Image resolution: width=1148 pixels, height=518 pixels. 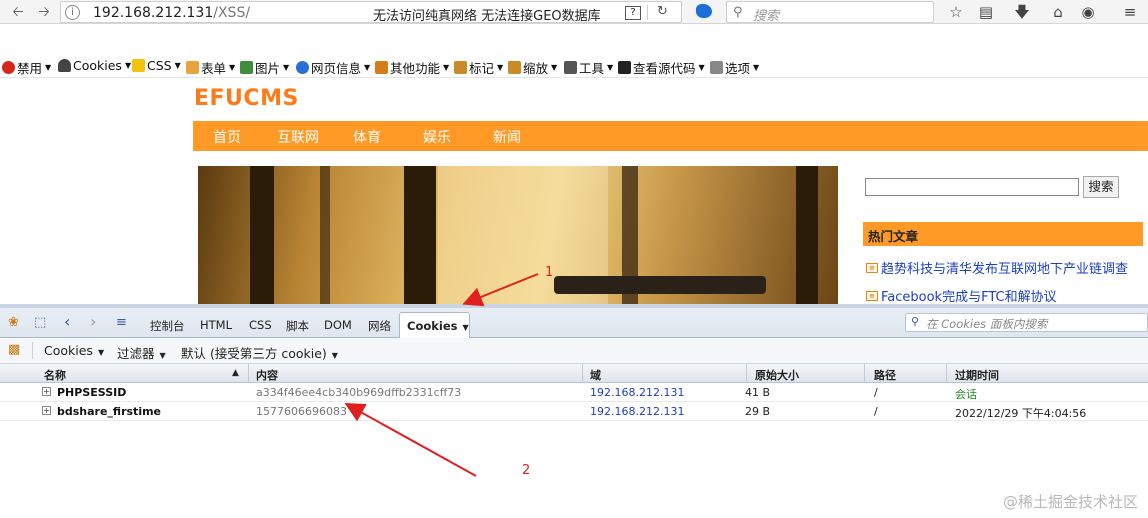 What do you see at coordinates (441, 375) in the screenshot?
I see `annotation-overlay` at bounding box center [441, 375].